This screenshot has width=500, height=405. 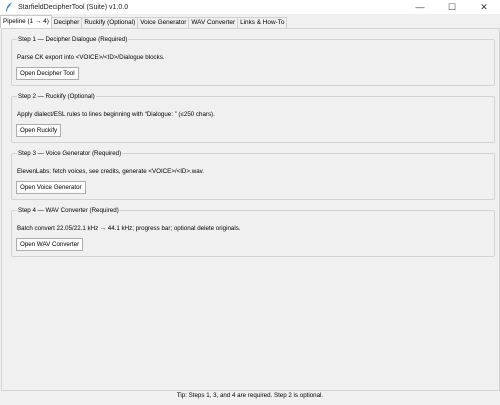 I want to click on tab-pipeline: Pipeline (1 → 4), so click(x=26, y=21).